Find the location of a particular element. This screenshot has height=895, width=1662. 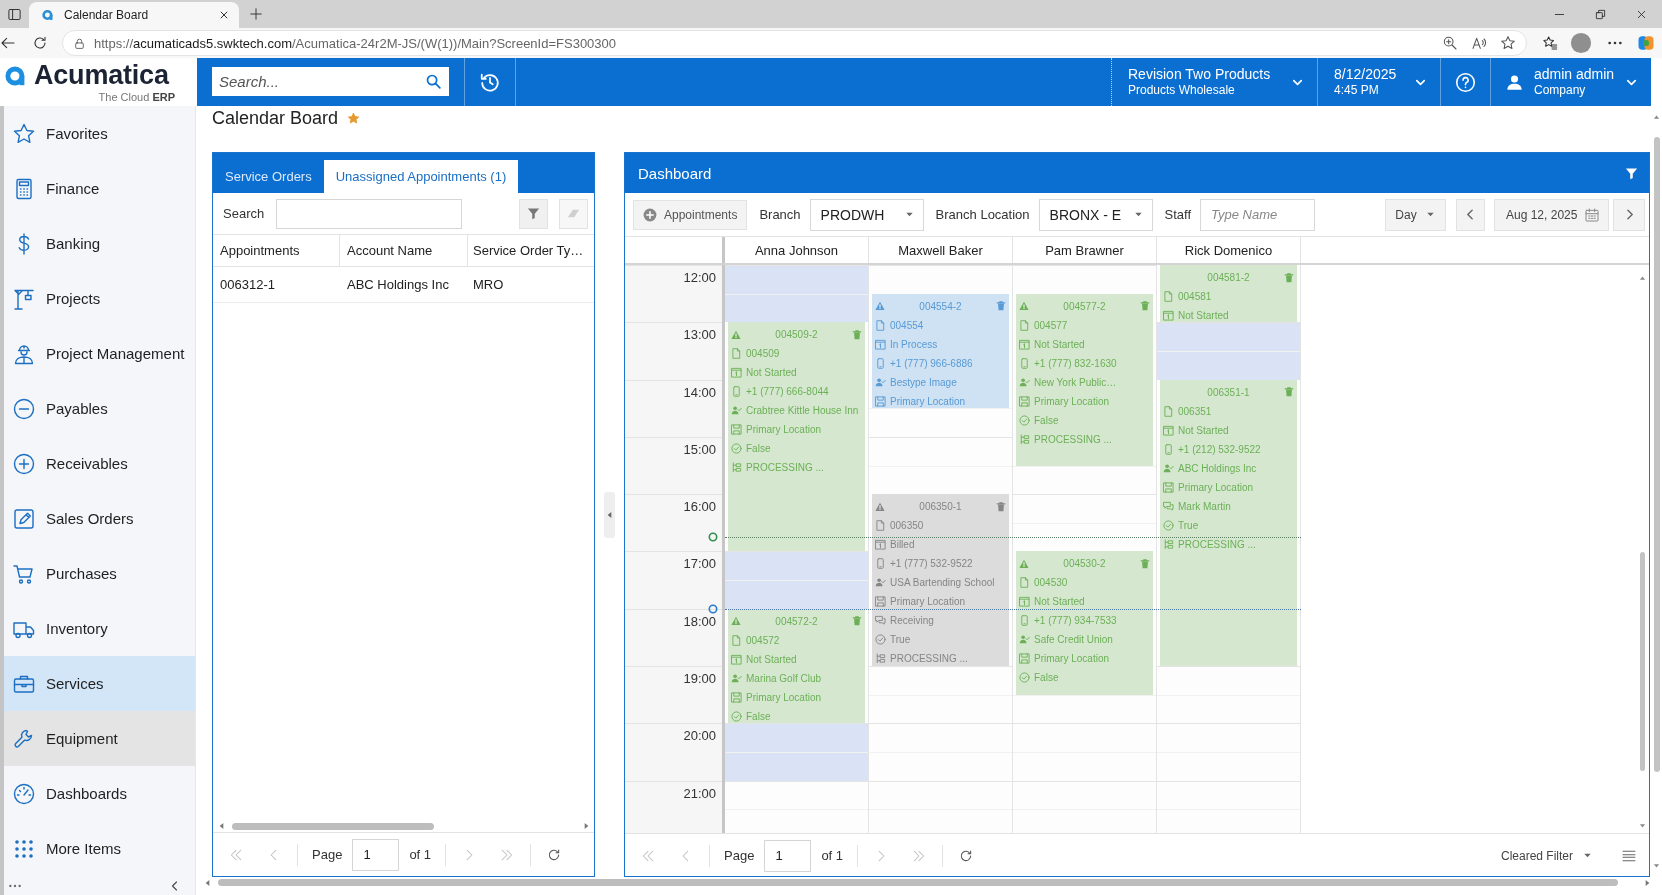

sidebar-item: Equipment is located at coordinates (99, 738).